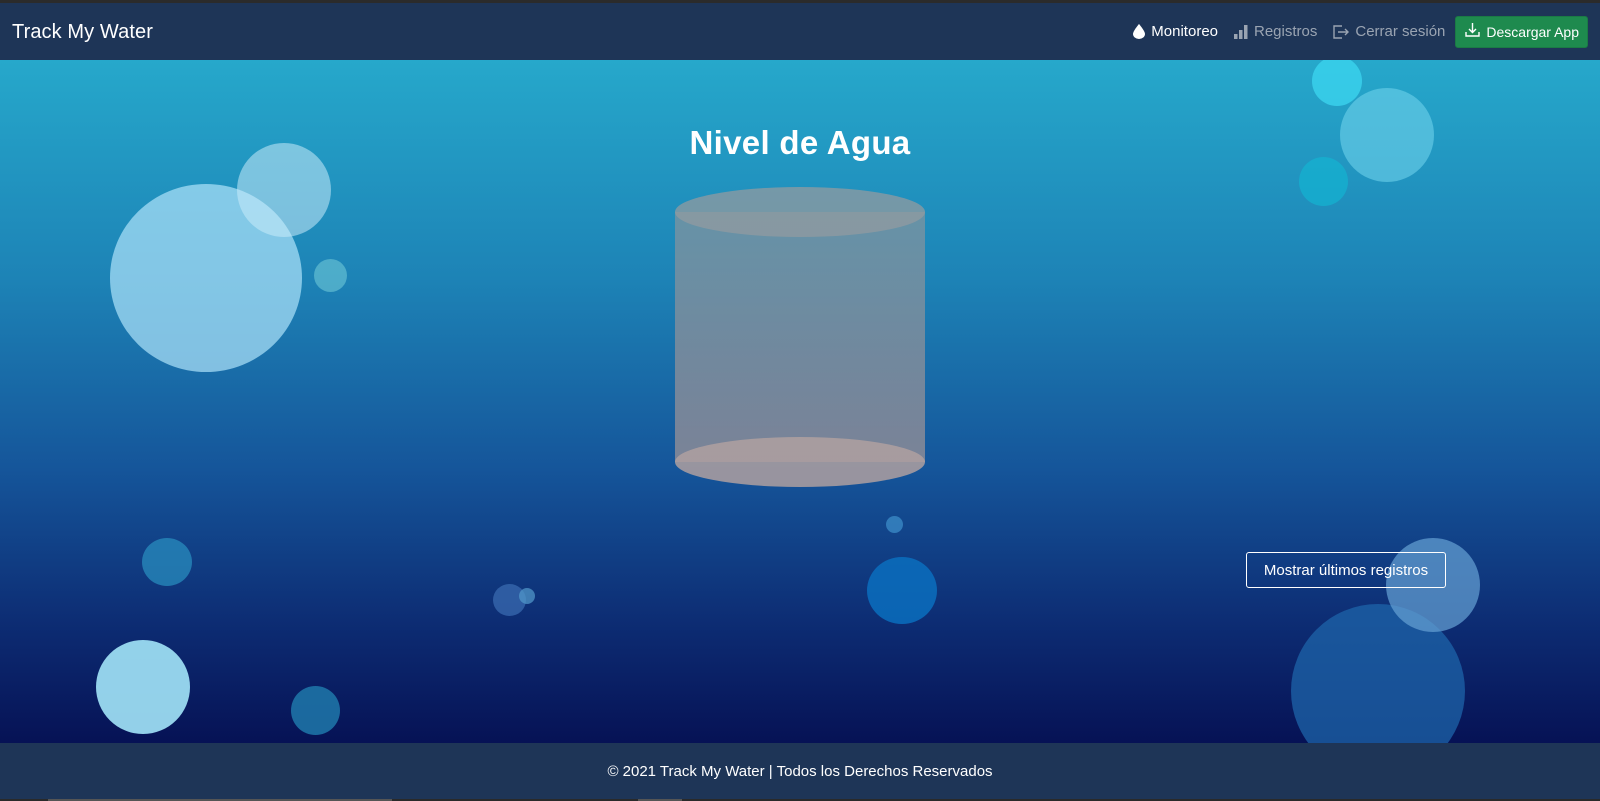  Describe the element at coordinates (1184, 31) in the screenshot. I see `nav-link-label: Monitoreo` at that location.